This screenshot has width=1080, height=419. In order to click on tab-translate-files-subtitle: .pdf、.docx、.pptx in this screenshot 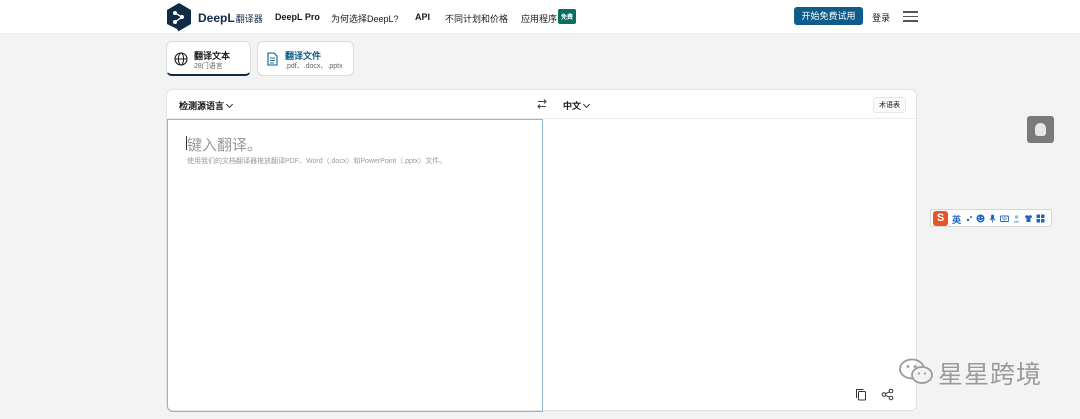, I will do `click(314, 66)`.